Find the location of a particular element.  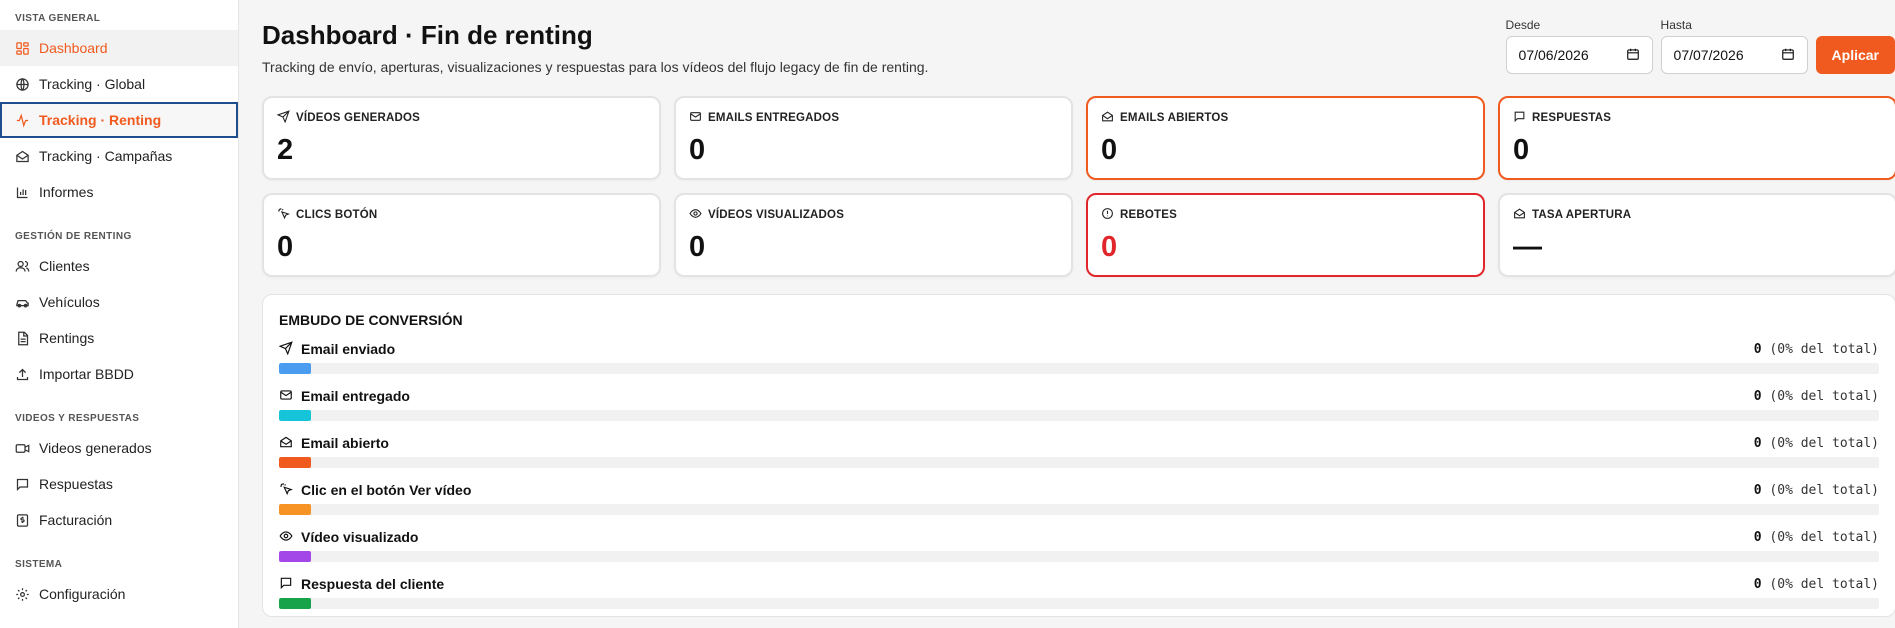

invoice-icon is located at coordinates (22, 520).